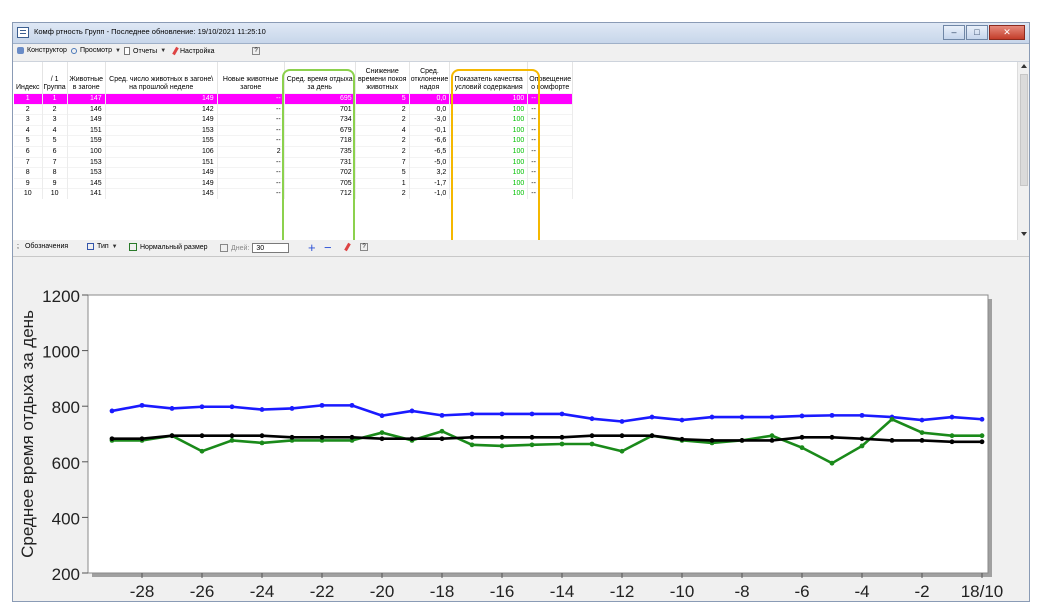 The height and width of the screenshot is (602, 1050). Describe the element at coordinates (197, 51) in the screenshot. I see `settings-label: Настройка` at that location.